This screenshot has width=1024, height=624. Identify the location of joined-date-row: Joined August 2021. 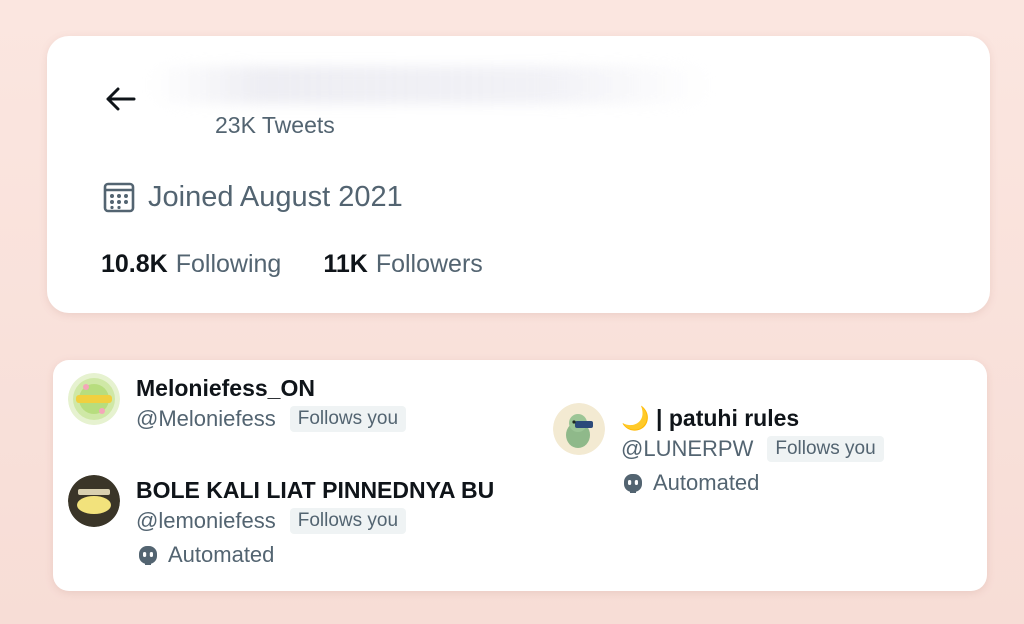
(252, 197).